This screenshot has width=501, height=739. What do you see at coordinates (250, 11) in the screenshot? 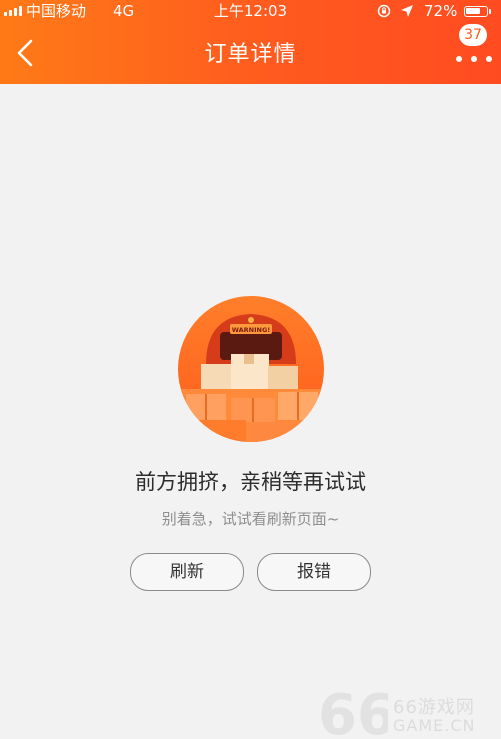
I see `status-bar: 中国移动 4G 上午12:03 72%` at bounding box center [250, 11].